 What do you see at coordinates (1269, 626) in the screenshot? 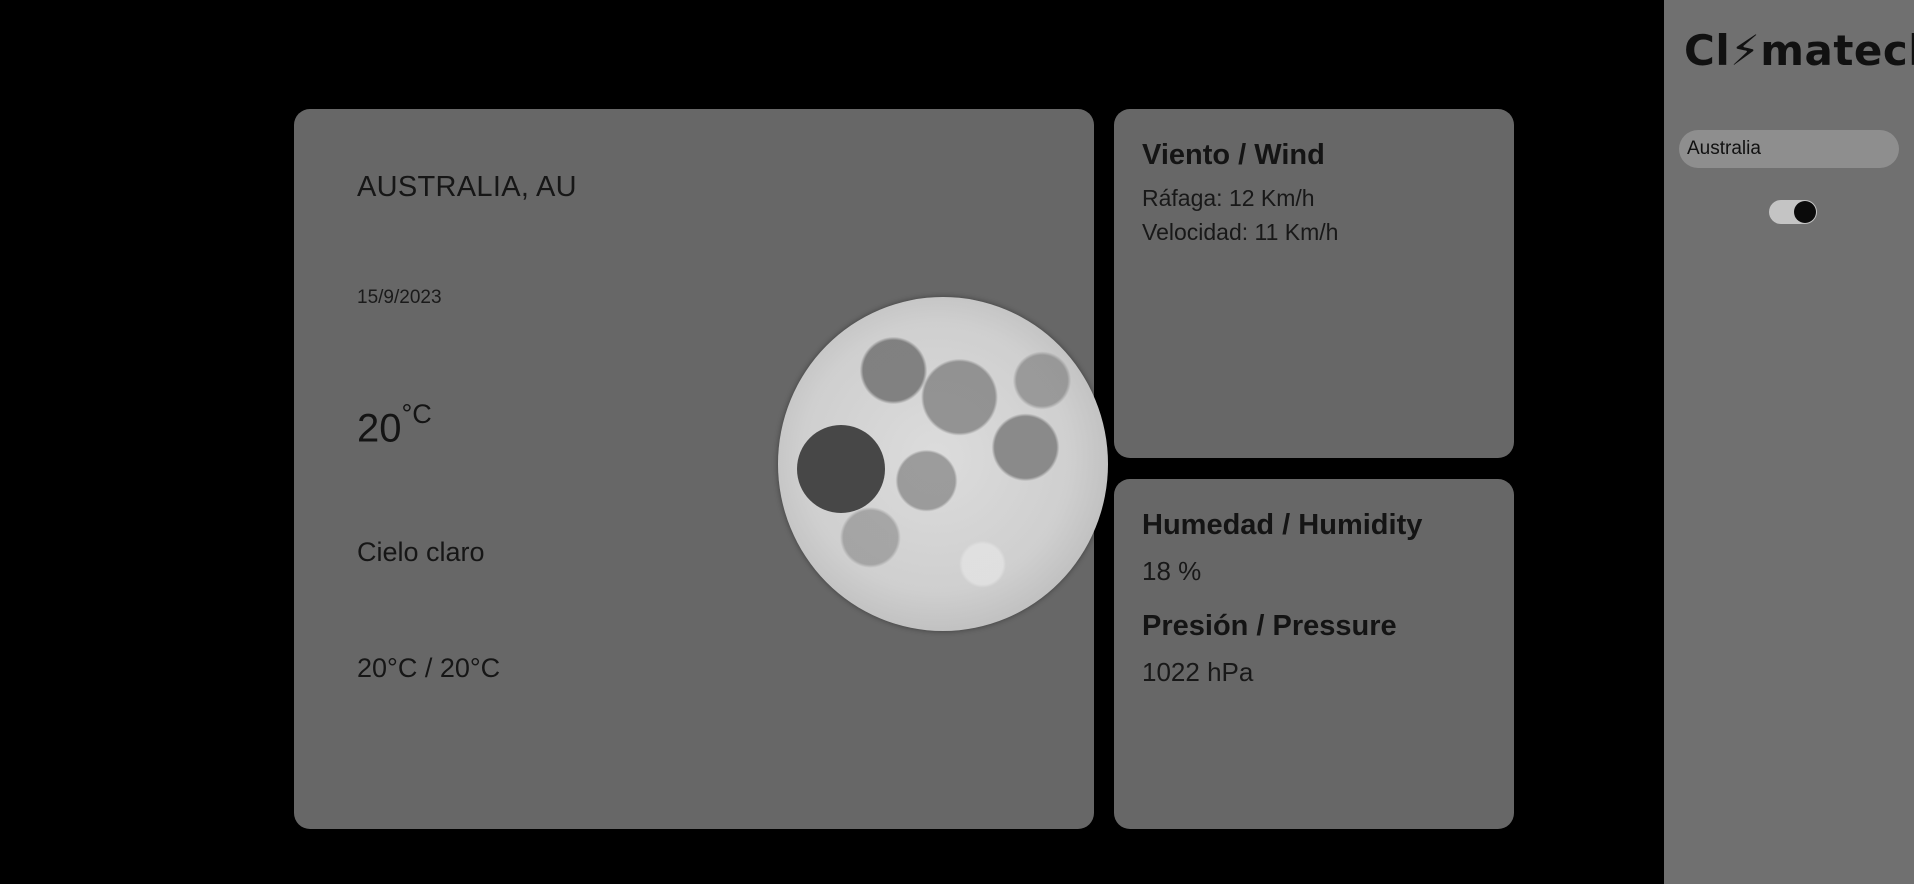
I see `pressure-title: Presión / Pressure` at bounding box center [1269, 626].